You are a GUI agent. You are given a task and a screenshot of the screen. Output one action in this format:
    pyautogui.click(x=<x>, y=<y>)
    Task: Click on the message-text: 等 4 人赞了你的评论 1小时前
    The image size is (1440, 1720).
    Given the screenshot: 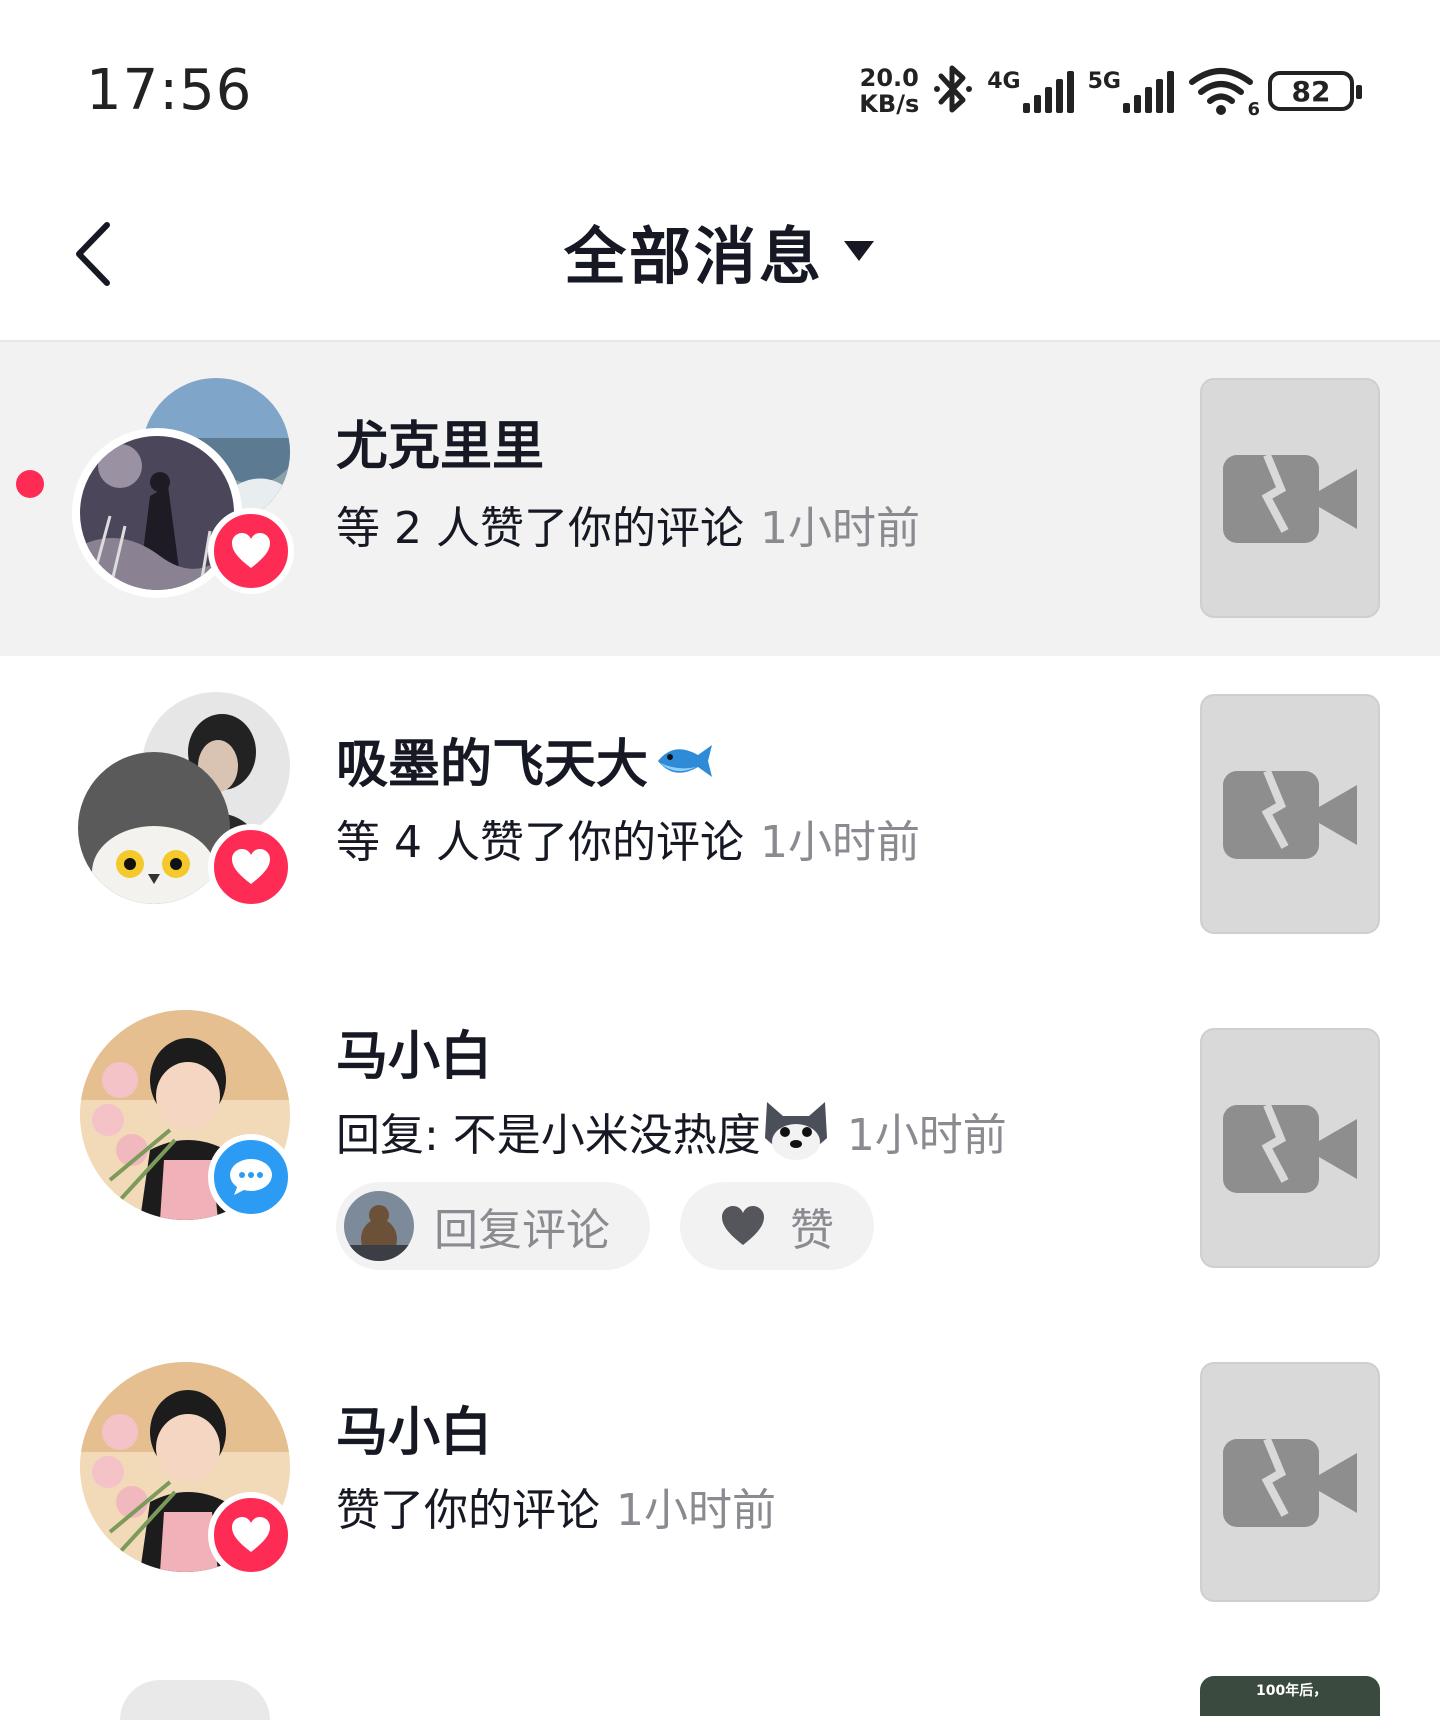 What is the action you would take?
    pyautogui.click(x=628, y=838)
    